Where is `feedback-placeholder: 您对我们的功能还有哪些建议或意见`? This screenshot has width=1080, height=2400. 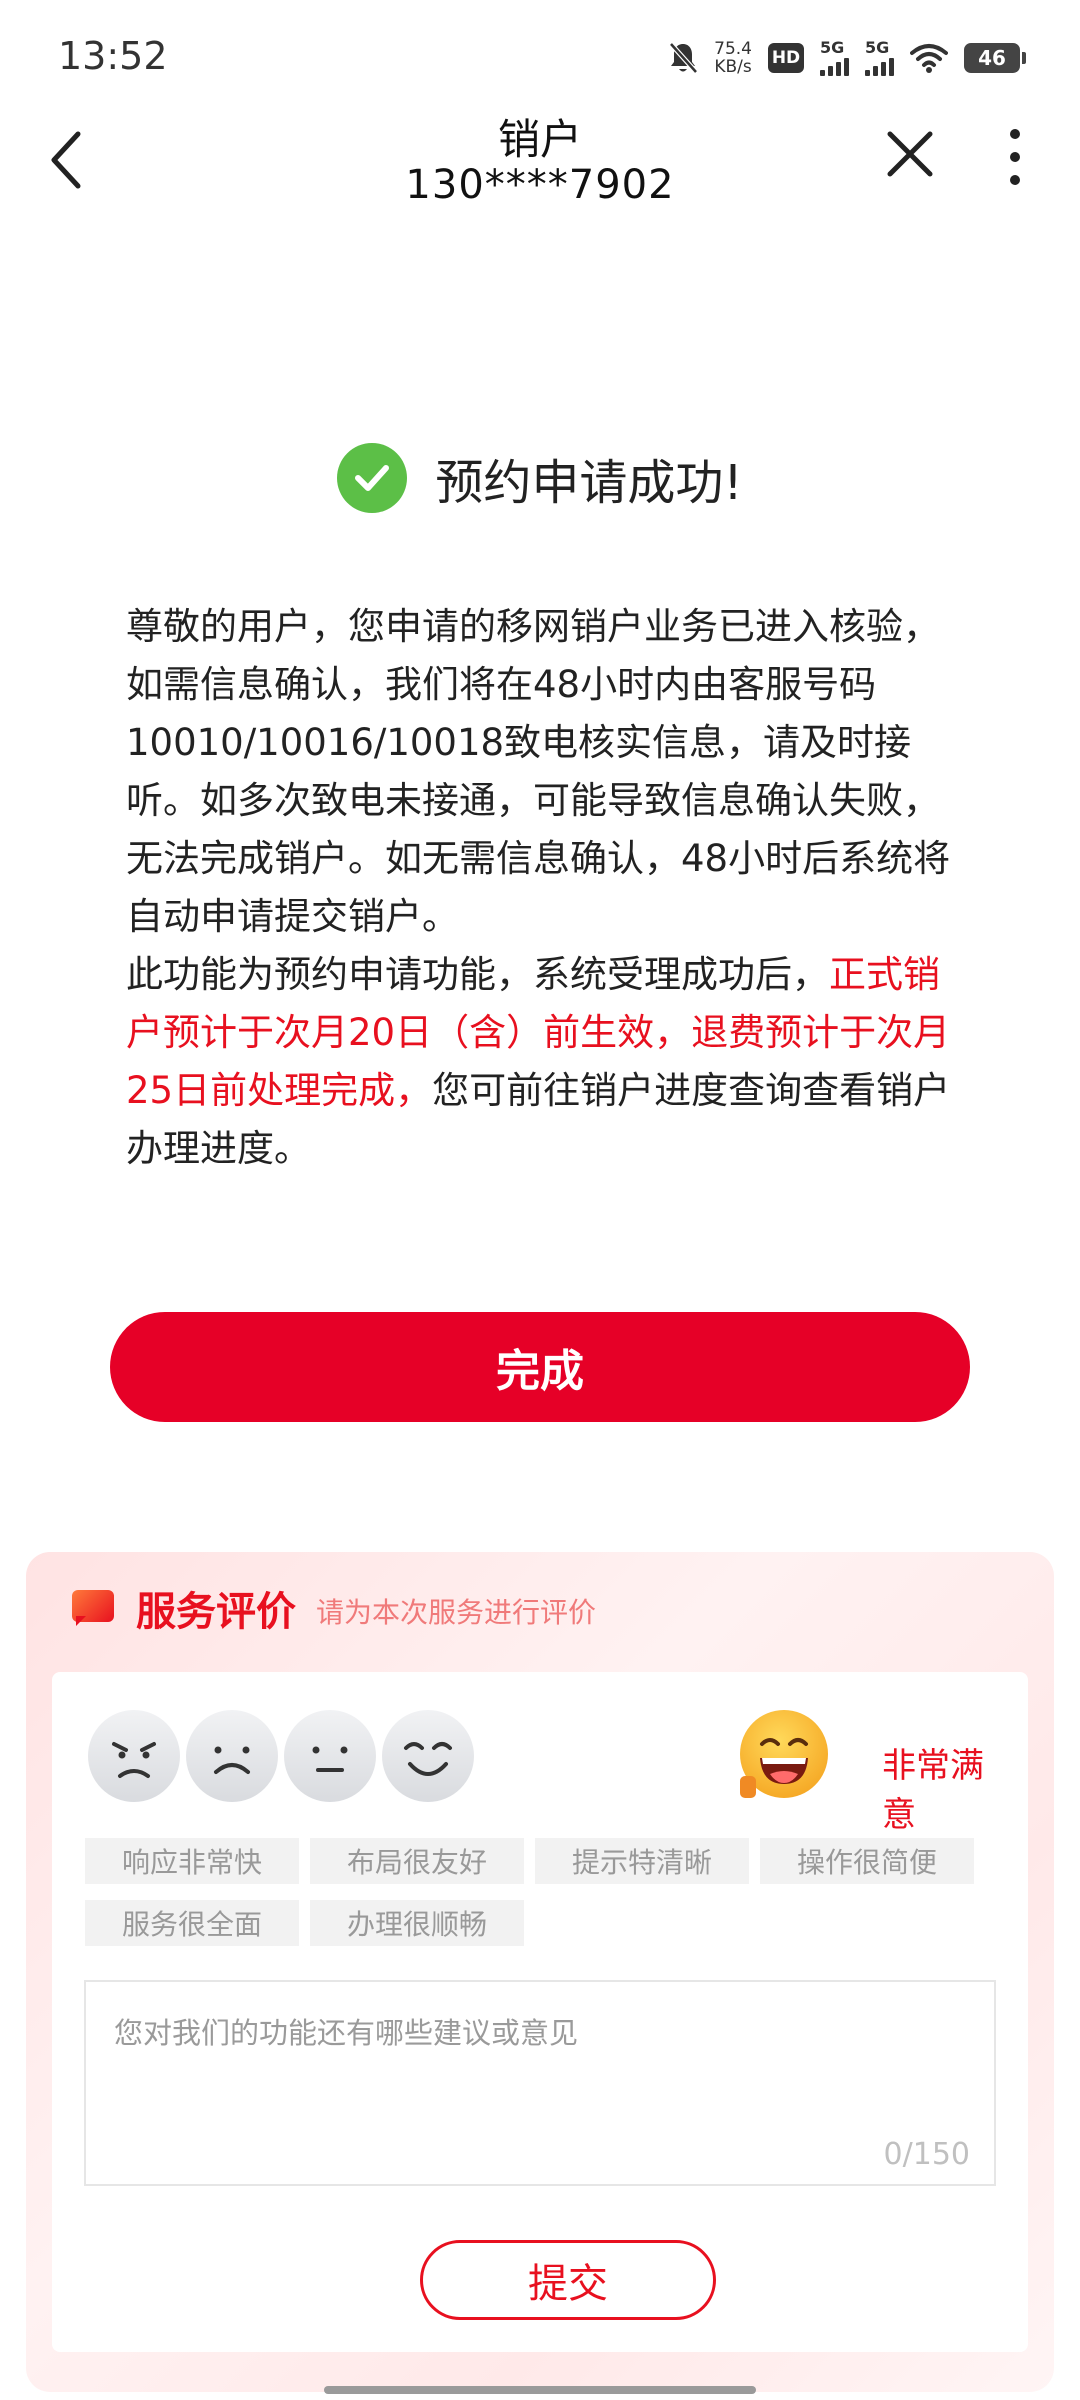 feedback-placeholder: 您对我们的功能还有哪些建议或意见 is located at coordinates (346, 2033).